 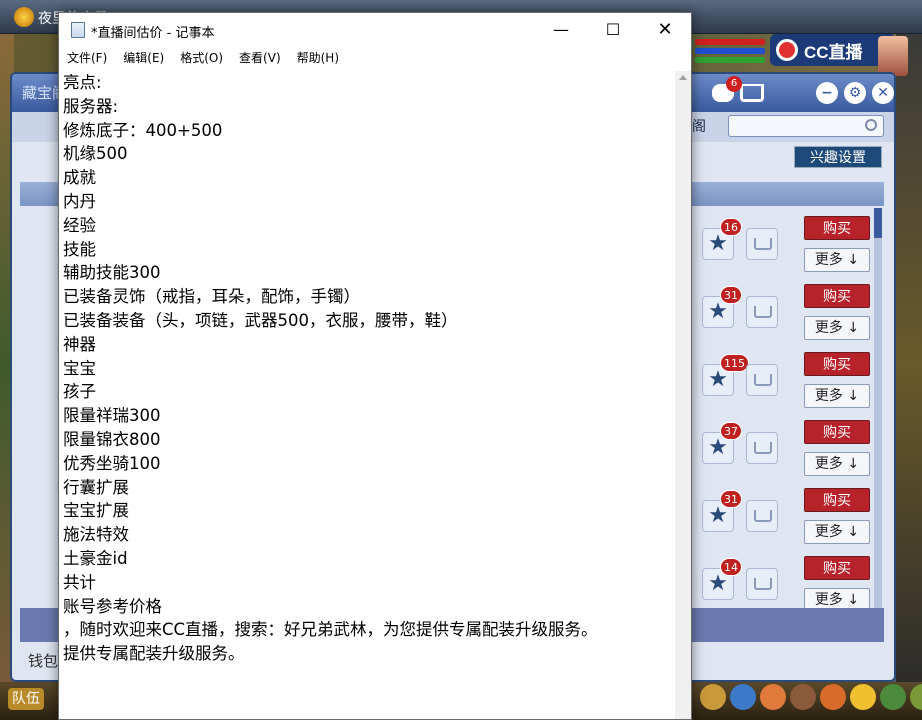 What do you see at coordinates (26, 699) in the screenshot?
I see `team-button: 队伍` at bounding box center [26, 699].